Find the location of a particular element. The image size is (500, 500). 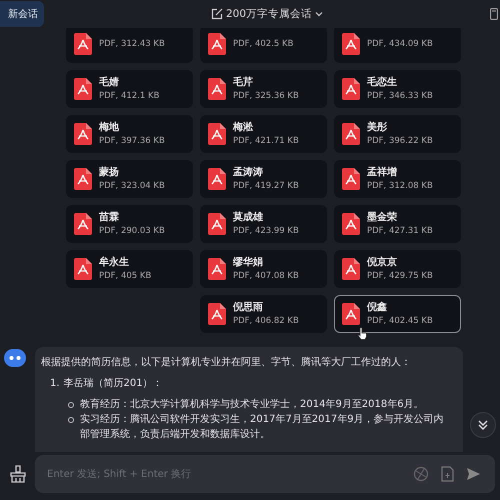

file-name: 墨金荣 is located at coordinates (382, 218).